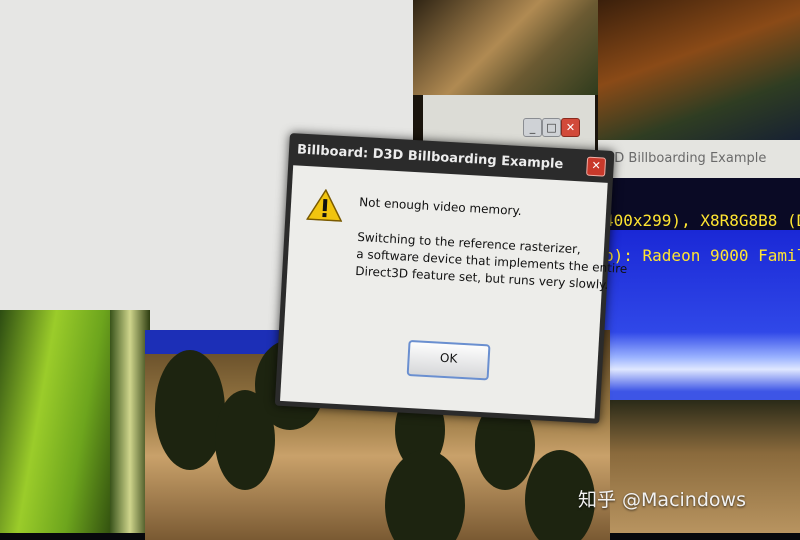  I want to click on green-render-window, so click(75, 421).